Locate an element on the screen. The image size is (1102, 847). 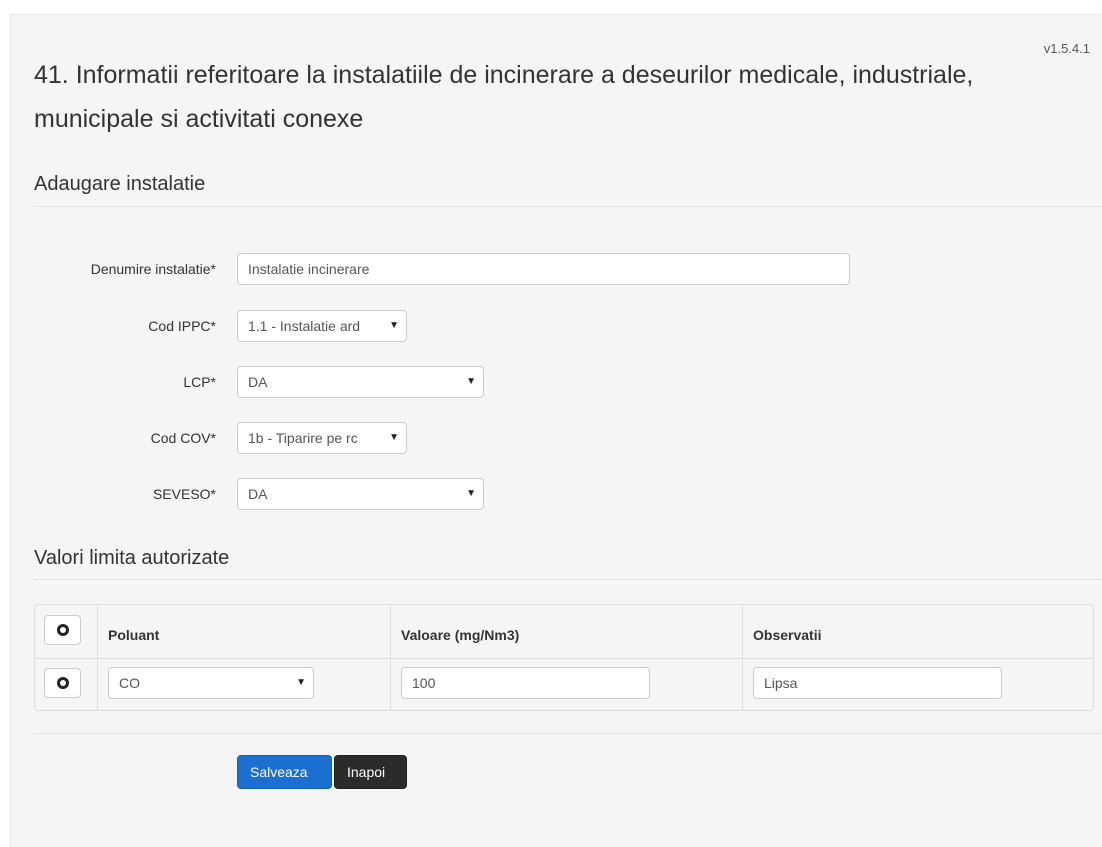
seveso-value: DA is located at coordinates (258, 494).